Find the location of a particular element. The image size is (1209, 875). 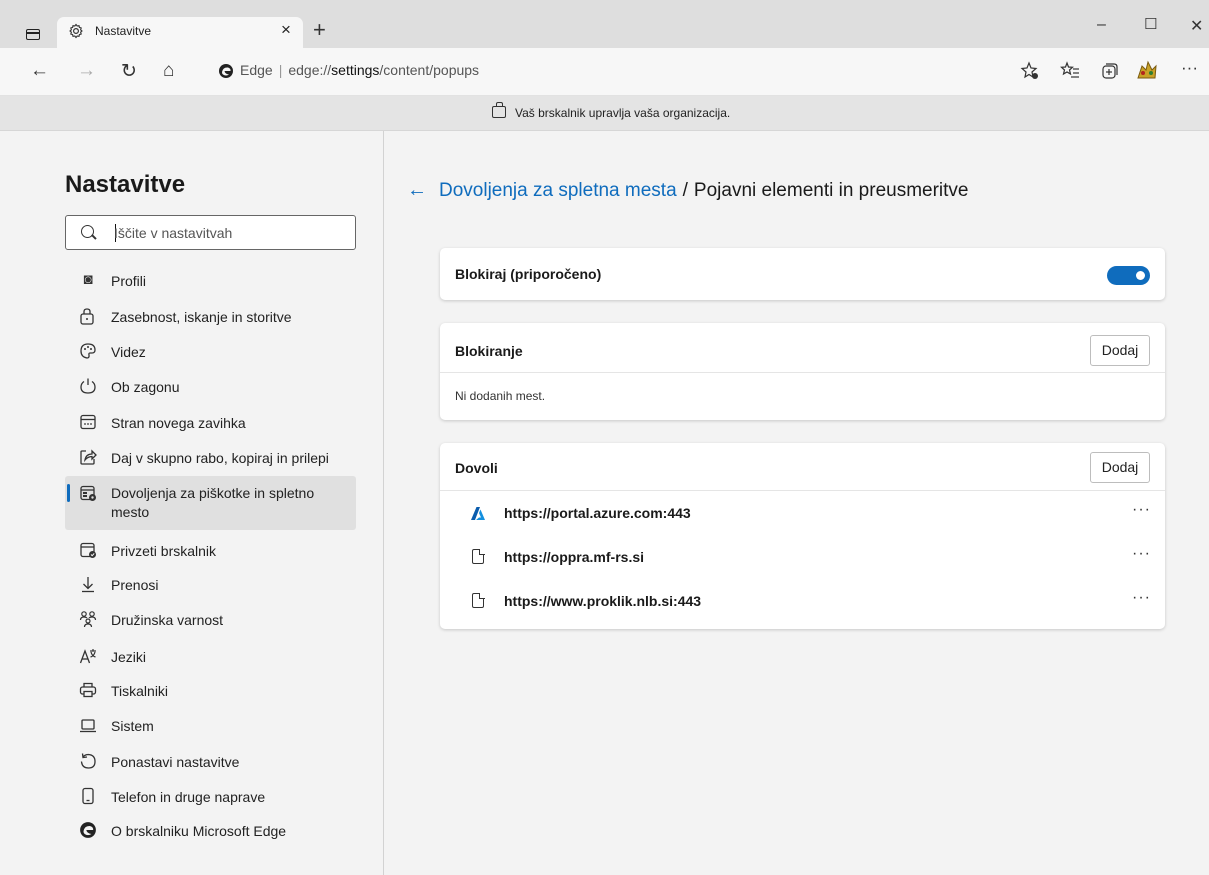

maximize-icon: ☐ is located at coordinates (1150, 24).